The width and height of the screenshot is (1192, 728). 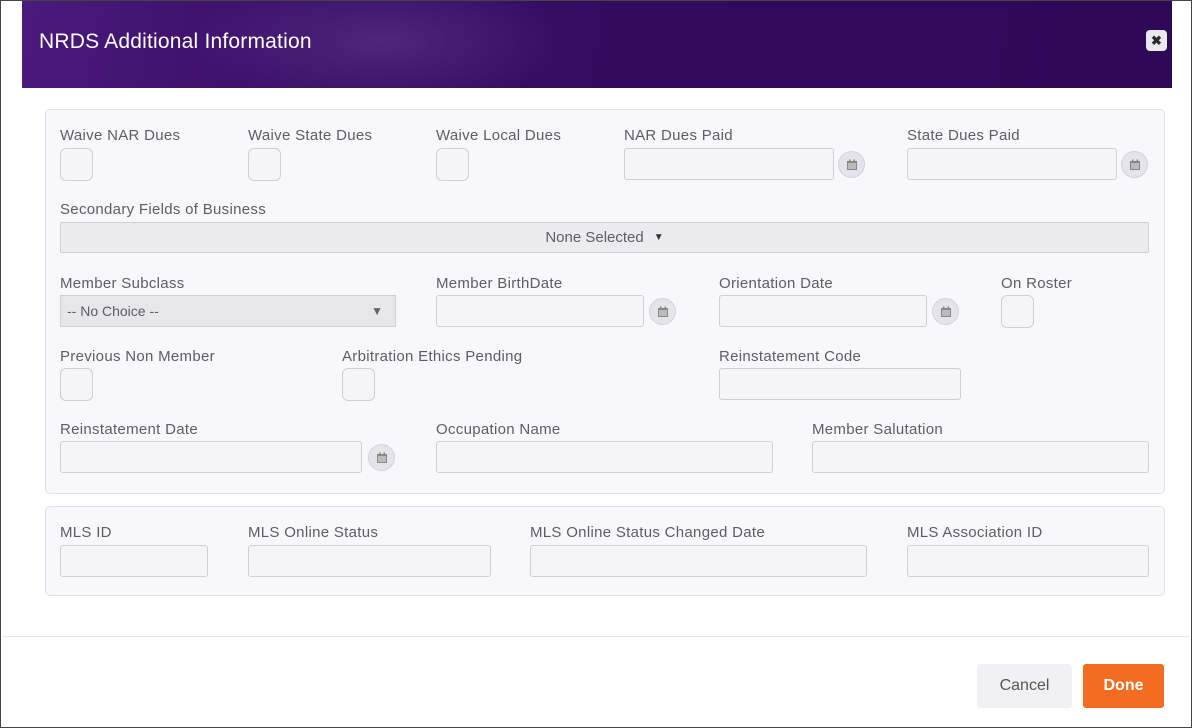 What do you see at coordinates (975, 532) in the screenshot?
I see `mls-association-id-label: MLS Association ID` at bounding box center [975, 532].